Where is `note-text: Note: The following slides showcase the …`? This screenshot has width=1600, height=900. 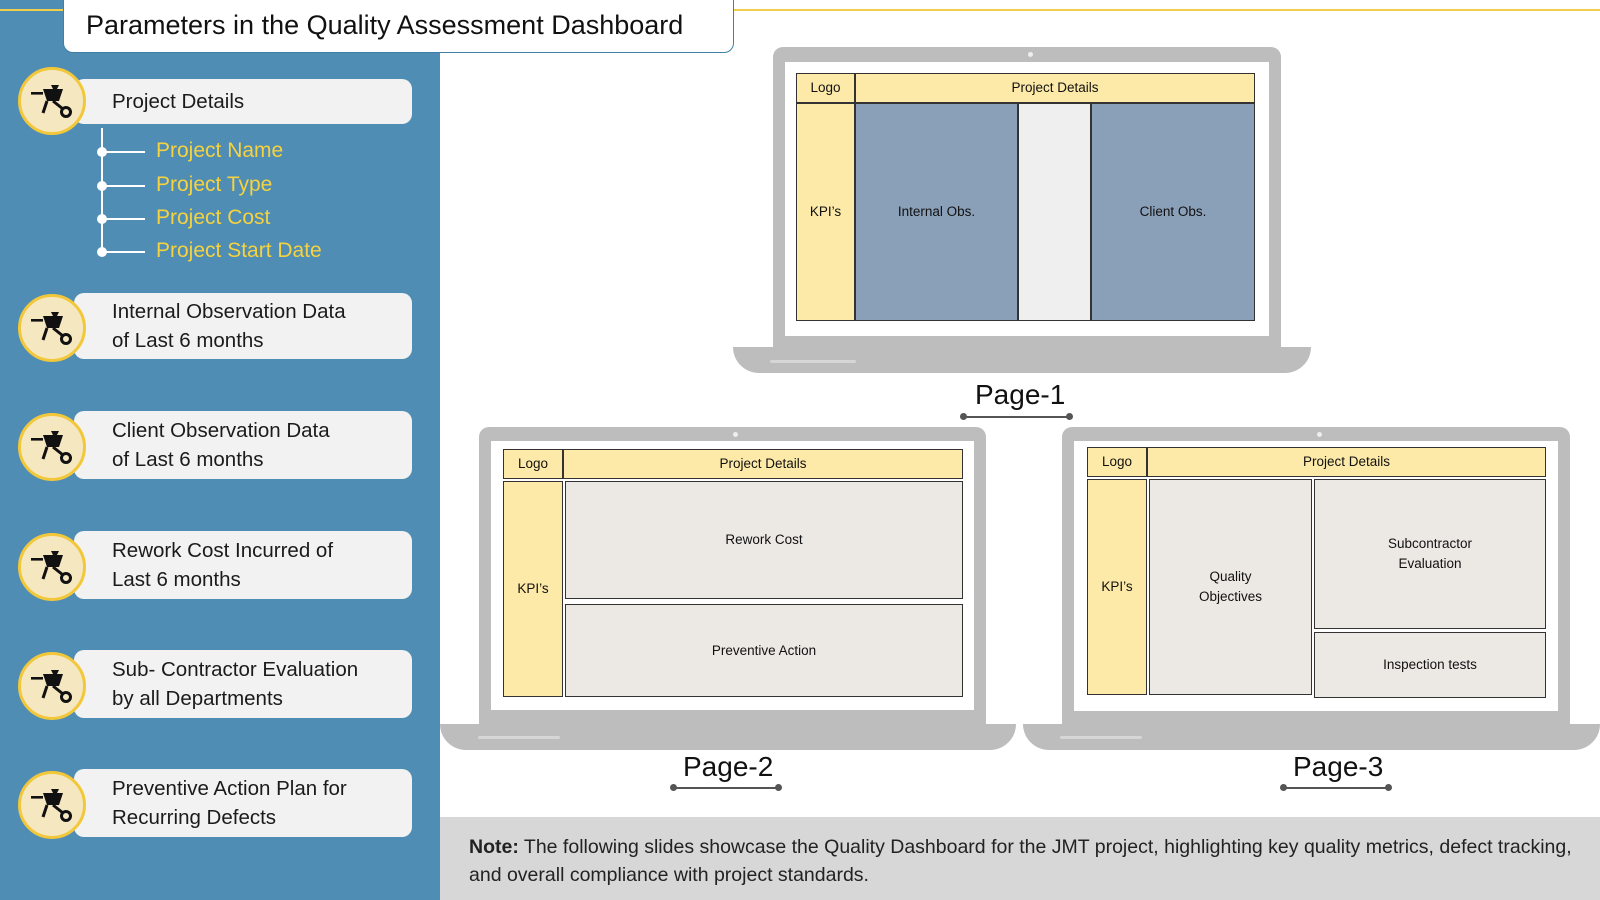 note-text: Note: The following slides showcase the … is located at coordinates (1024, 861).